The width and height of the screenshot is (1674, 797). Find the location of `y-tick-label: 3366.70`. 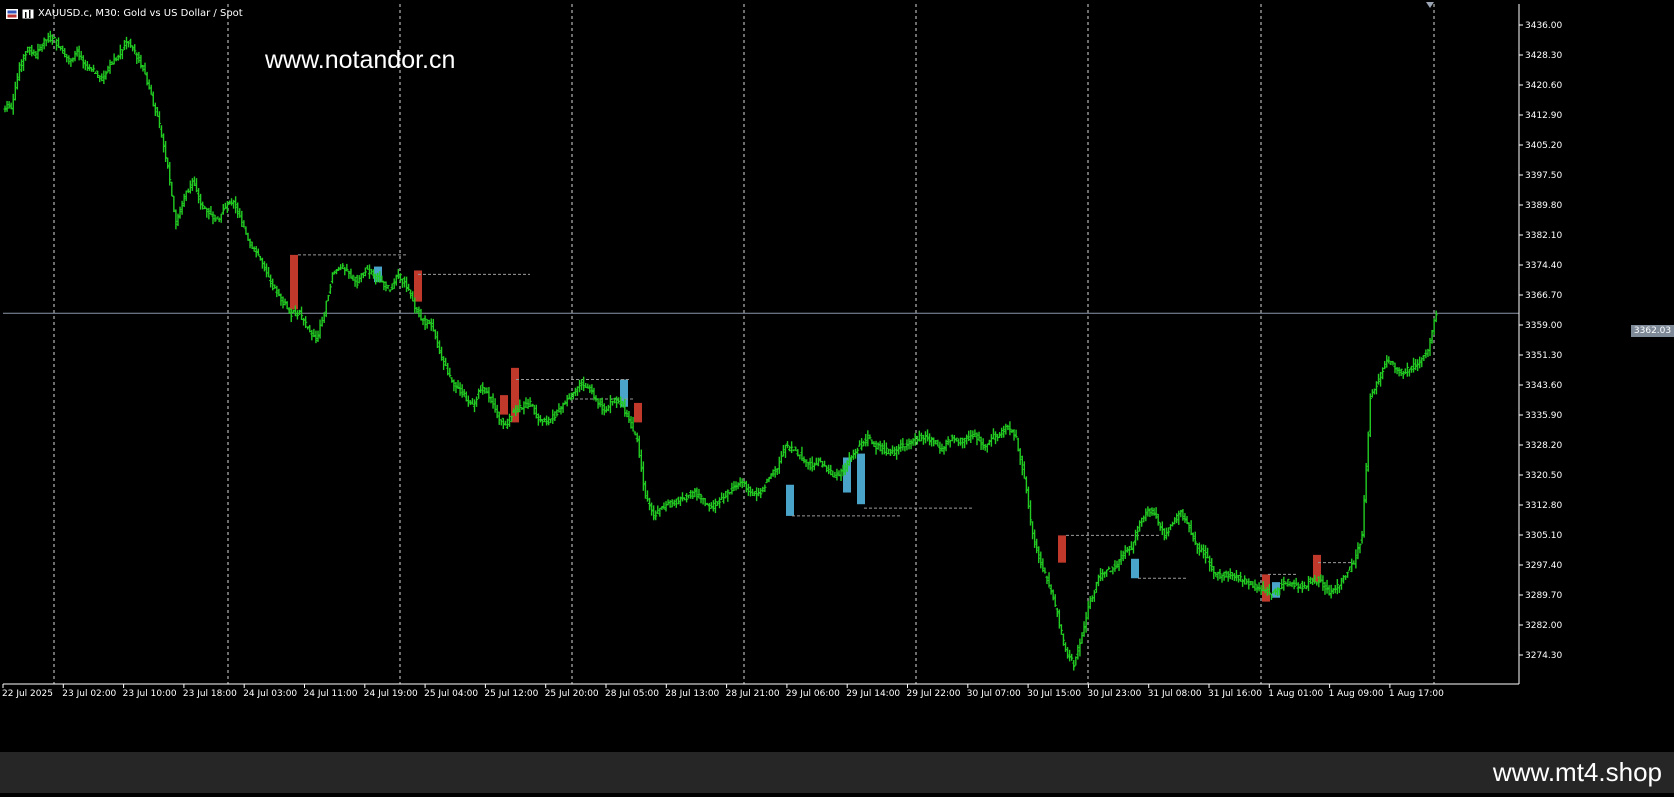

y-tick-label: 3366.70 is located at coordinates (1543, 296).